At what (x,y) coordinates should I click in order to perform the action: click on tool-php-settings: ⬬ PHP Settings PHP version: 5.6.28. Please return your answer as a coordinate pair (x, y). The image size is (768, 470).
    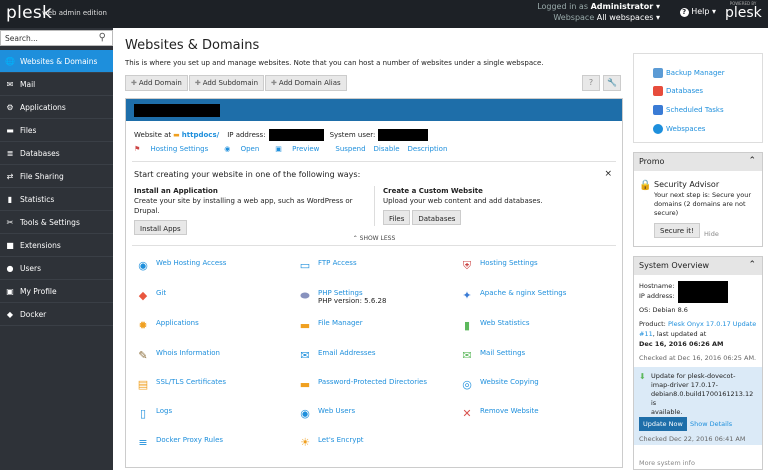
    Looking at the image, I should click on (342, 297).